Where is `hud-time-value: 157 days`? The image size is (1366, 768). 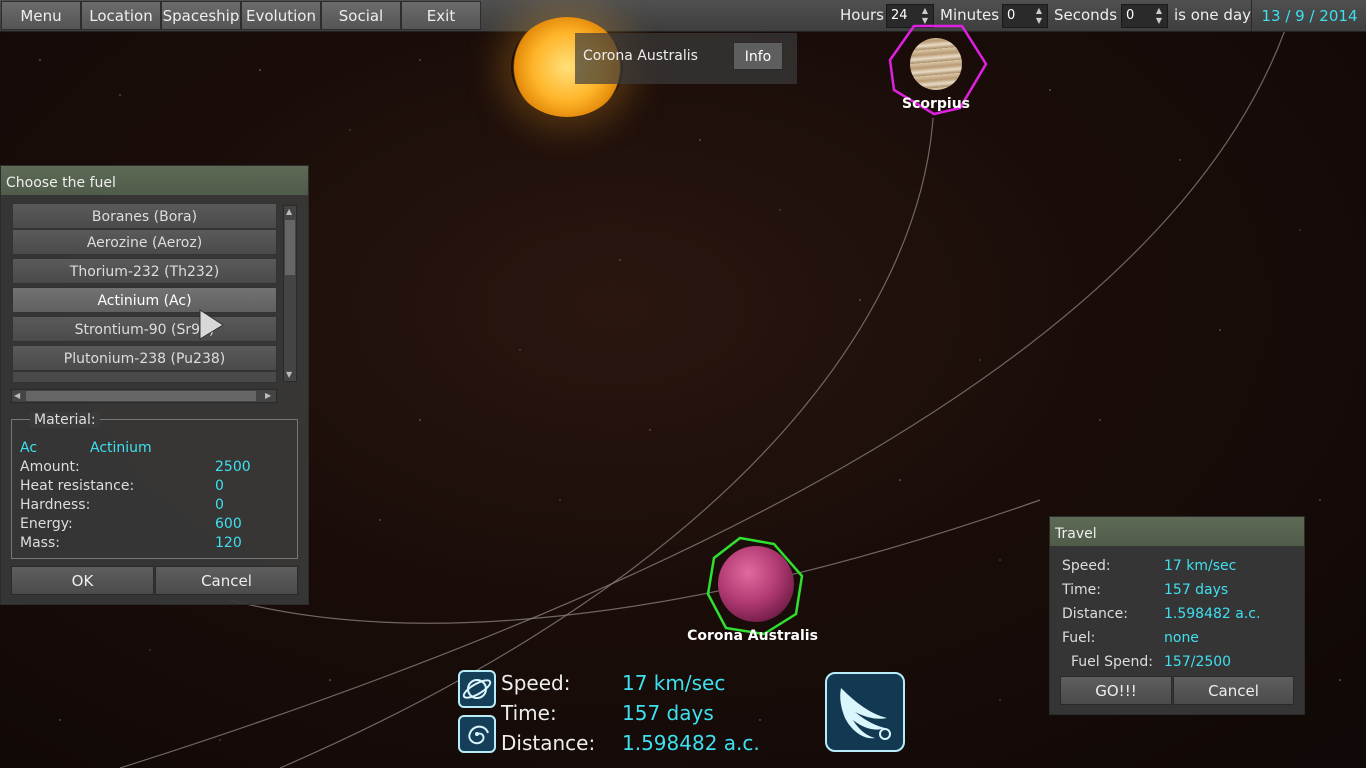
hud-time-value: 157 days is located at coordinates (668, 713).